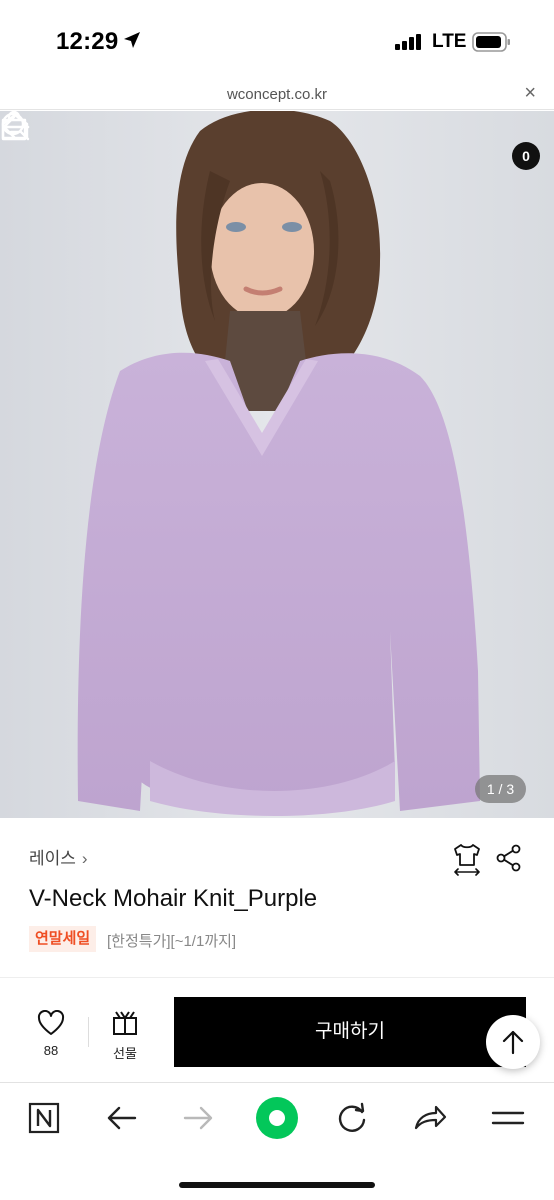 This screenshot has height=1200, width=554. What do you see at coordinates (500, 789) in the screenshot?
I see `image-counter: 1 / 3` at bounding box center [500, 789].